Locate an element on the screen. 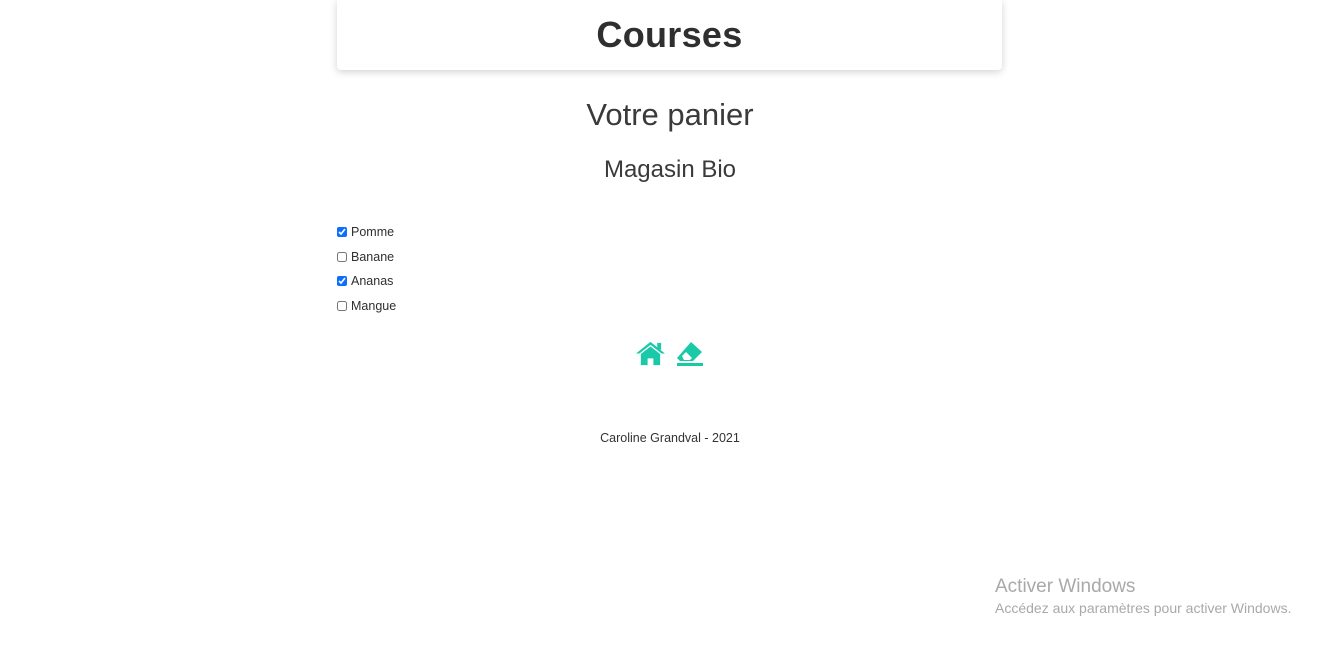  list-item: Ananas is located at coordinates (366, 281).